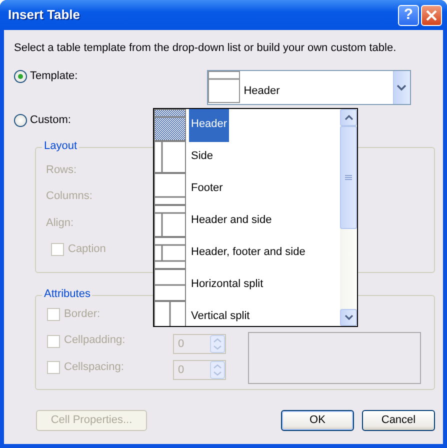 This screenshot has height=448, width=447. What do you see at coordinates (42, 121) in the screenshot?
I see `mode-radio: Custom:` at bounding box center [42, 121].